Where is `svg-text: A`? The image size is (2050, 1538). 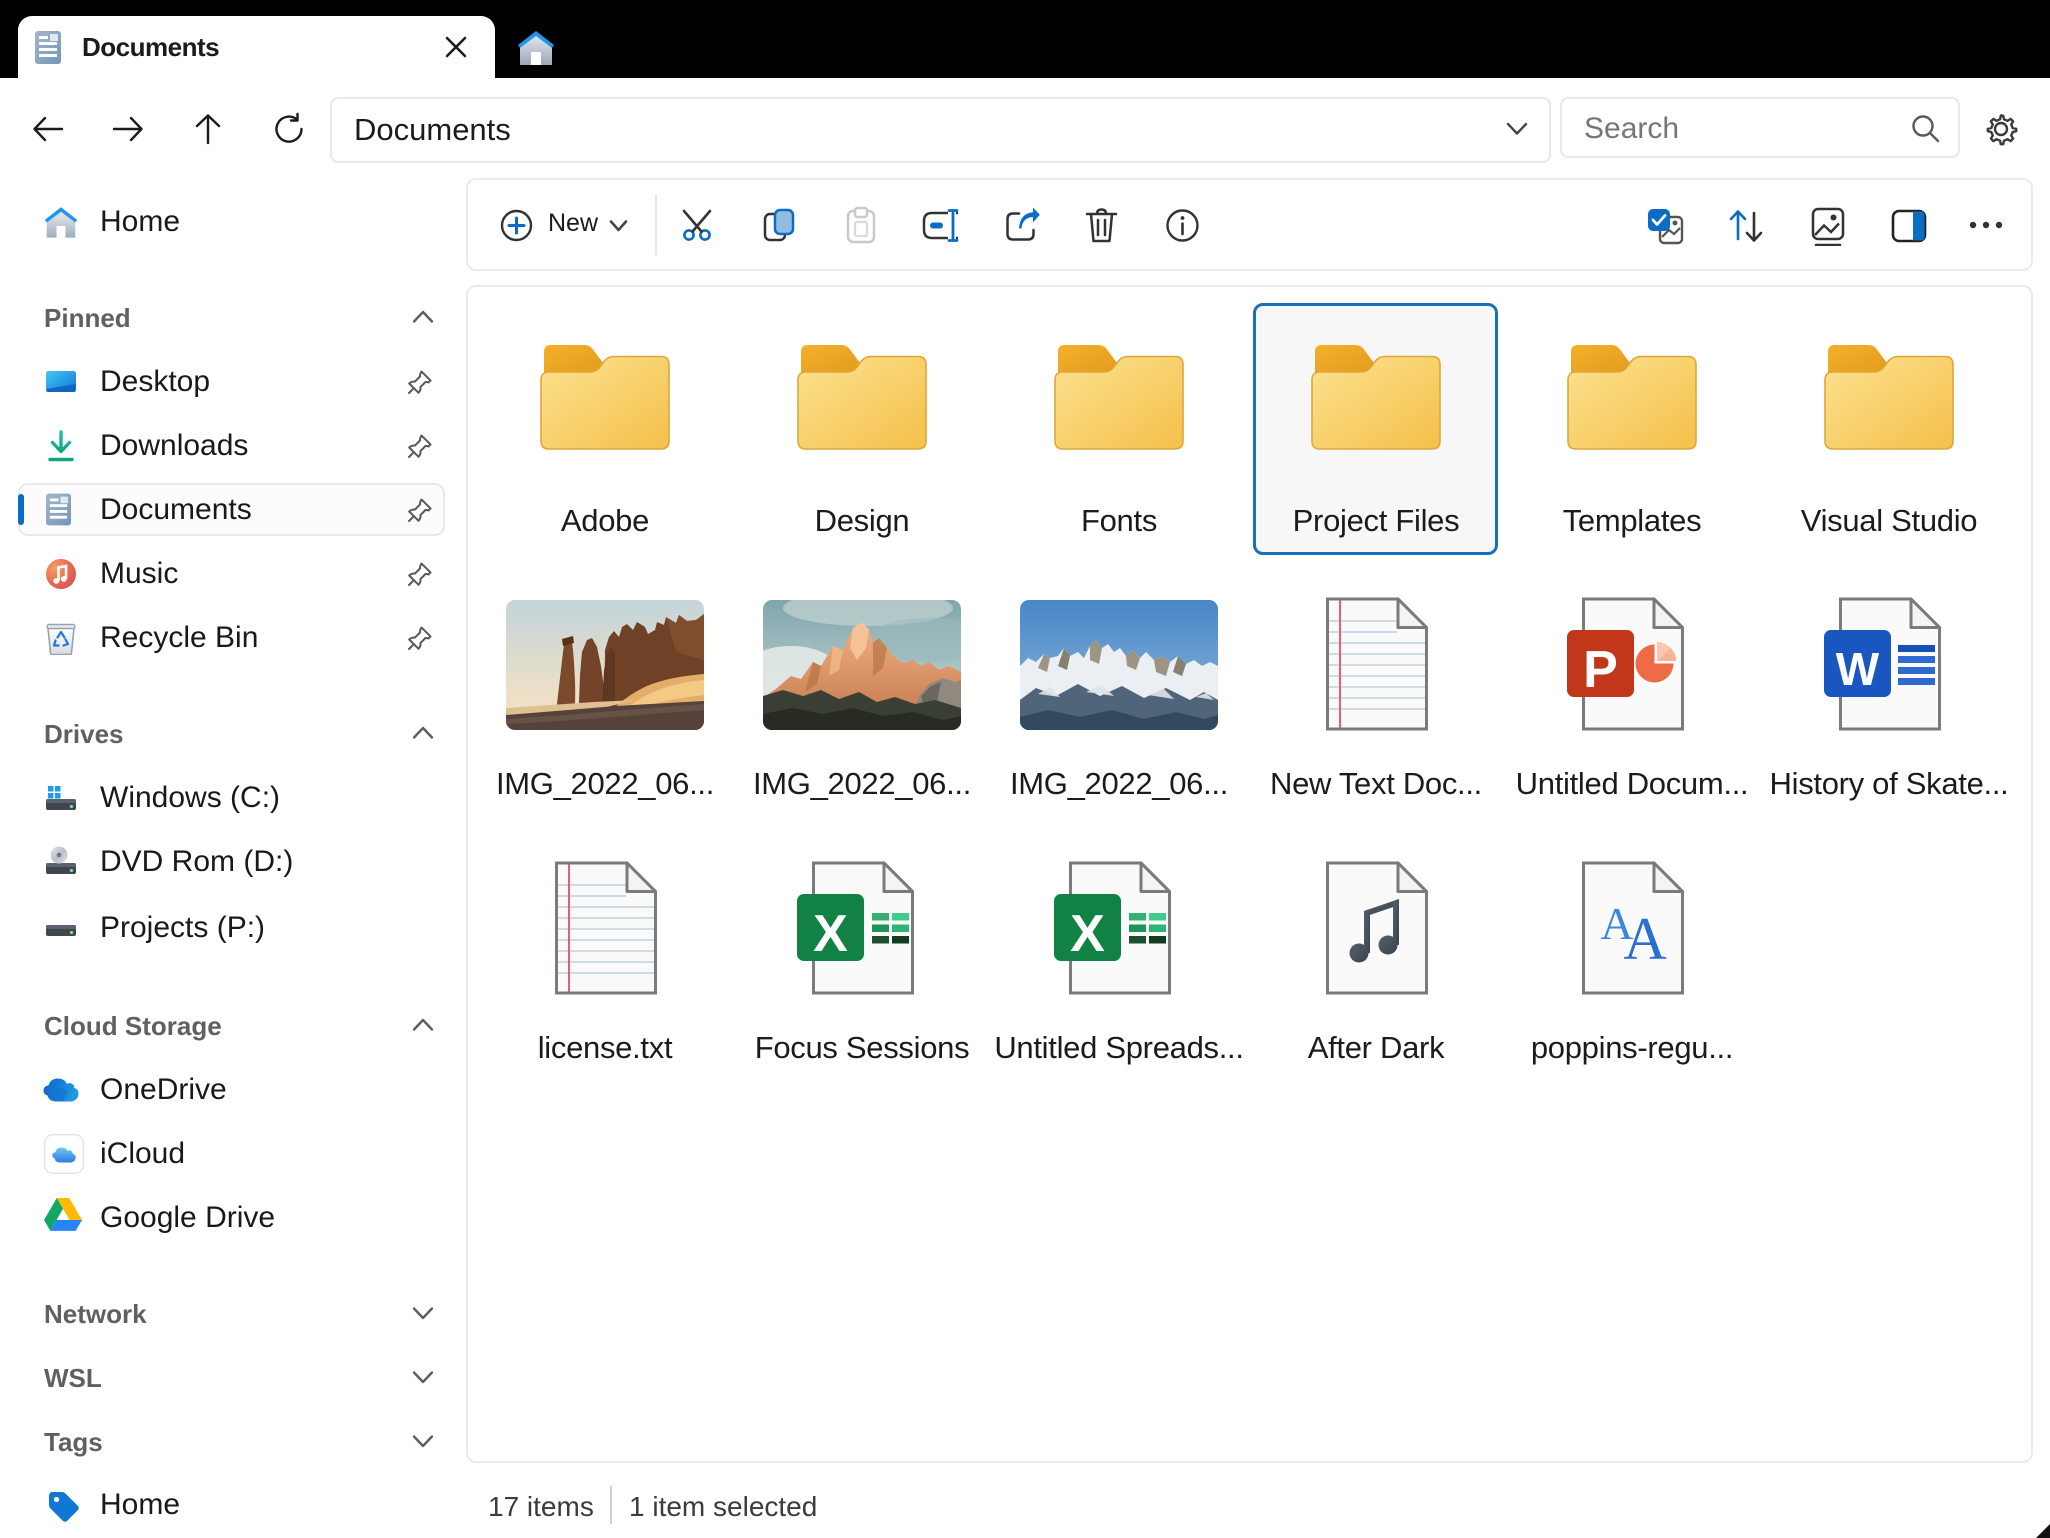 svg-text: A is located at coordinates (1644, 939).